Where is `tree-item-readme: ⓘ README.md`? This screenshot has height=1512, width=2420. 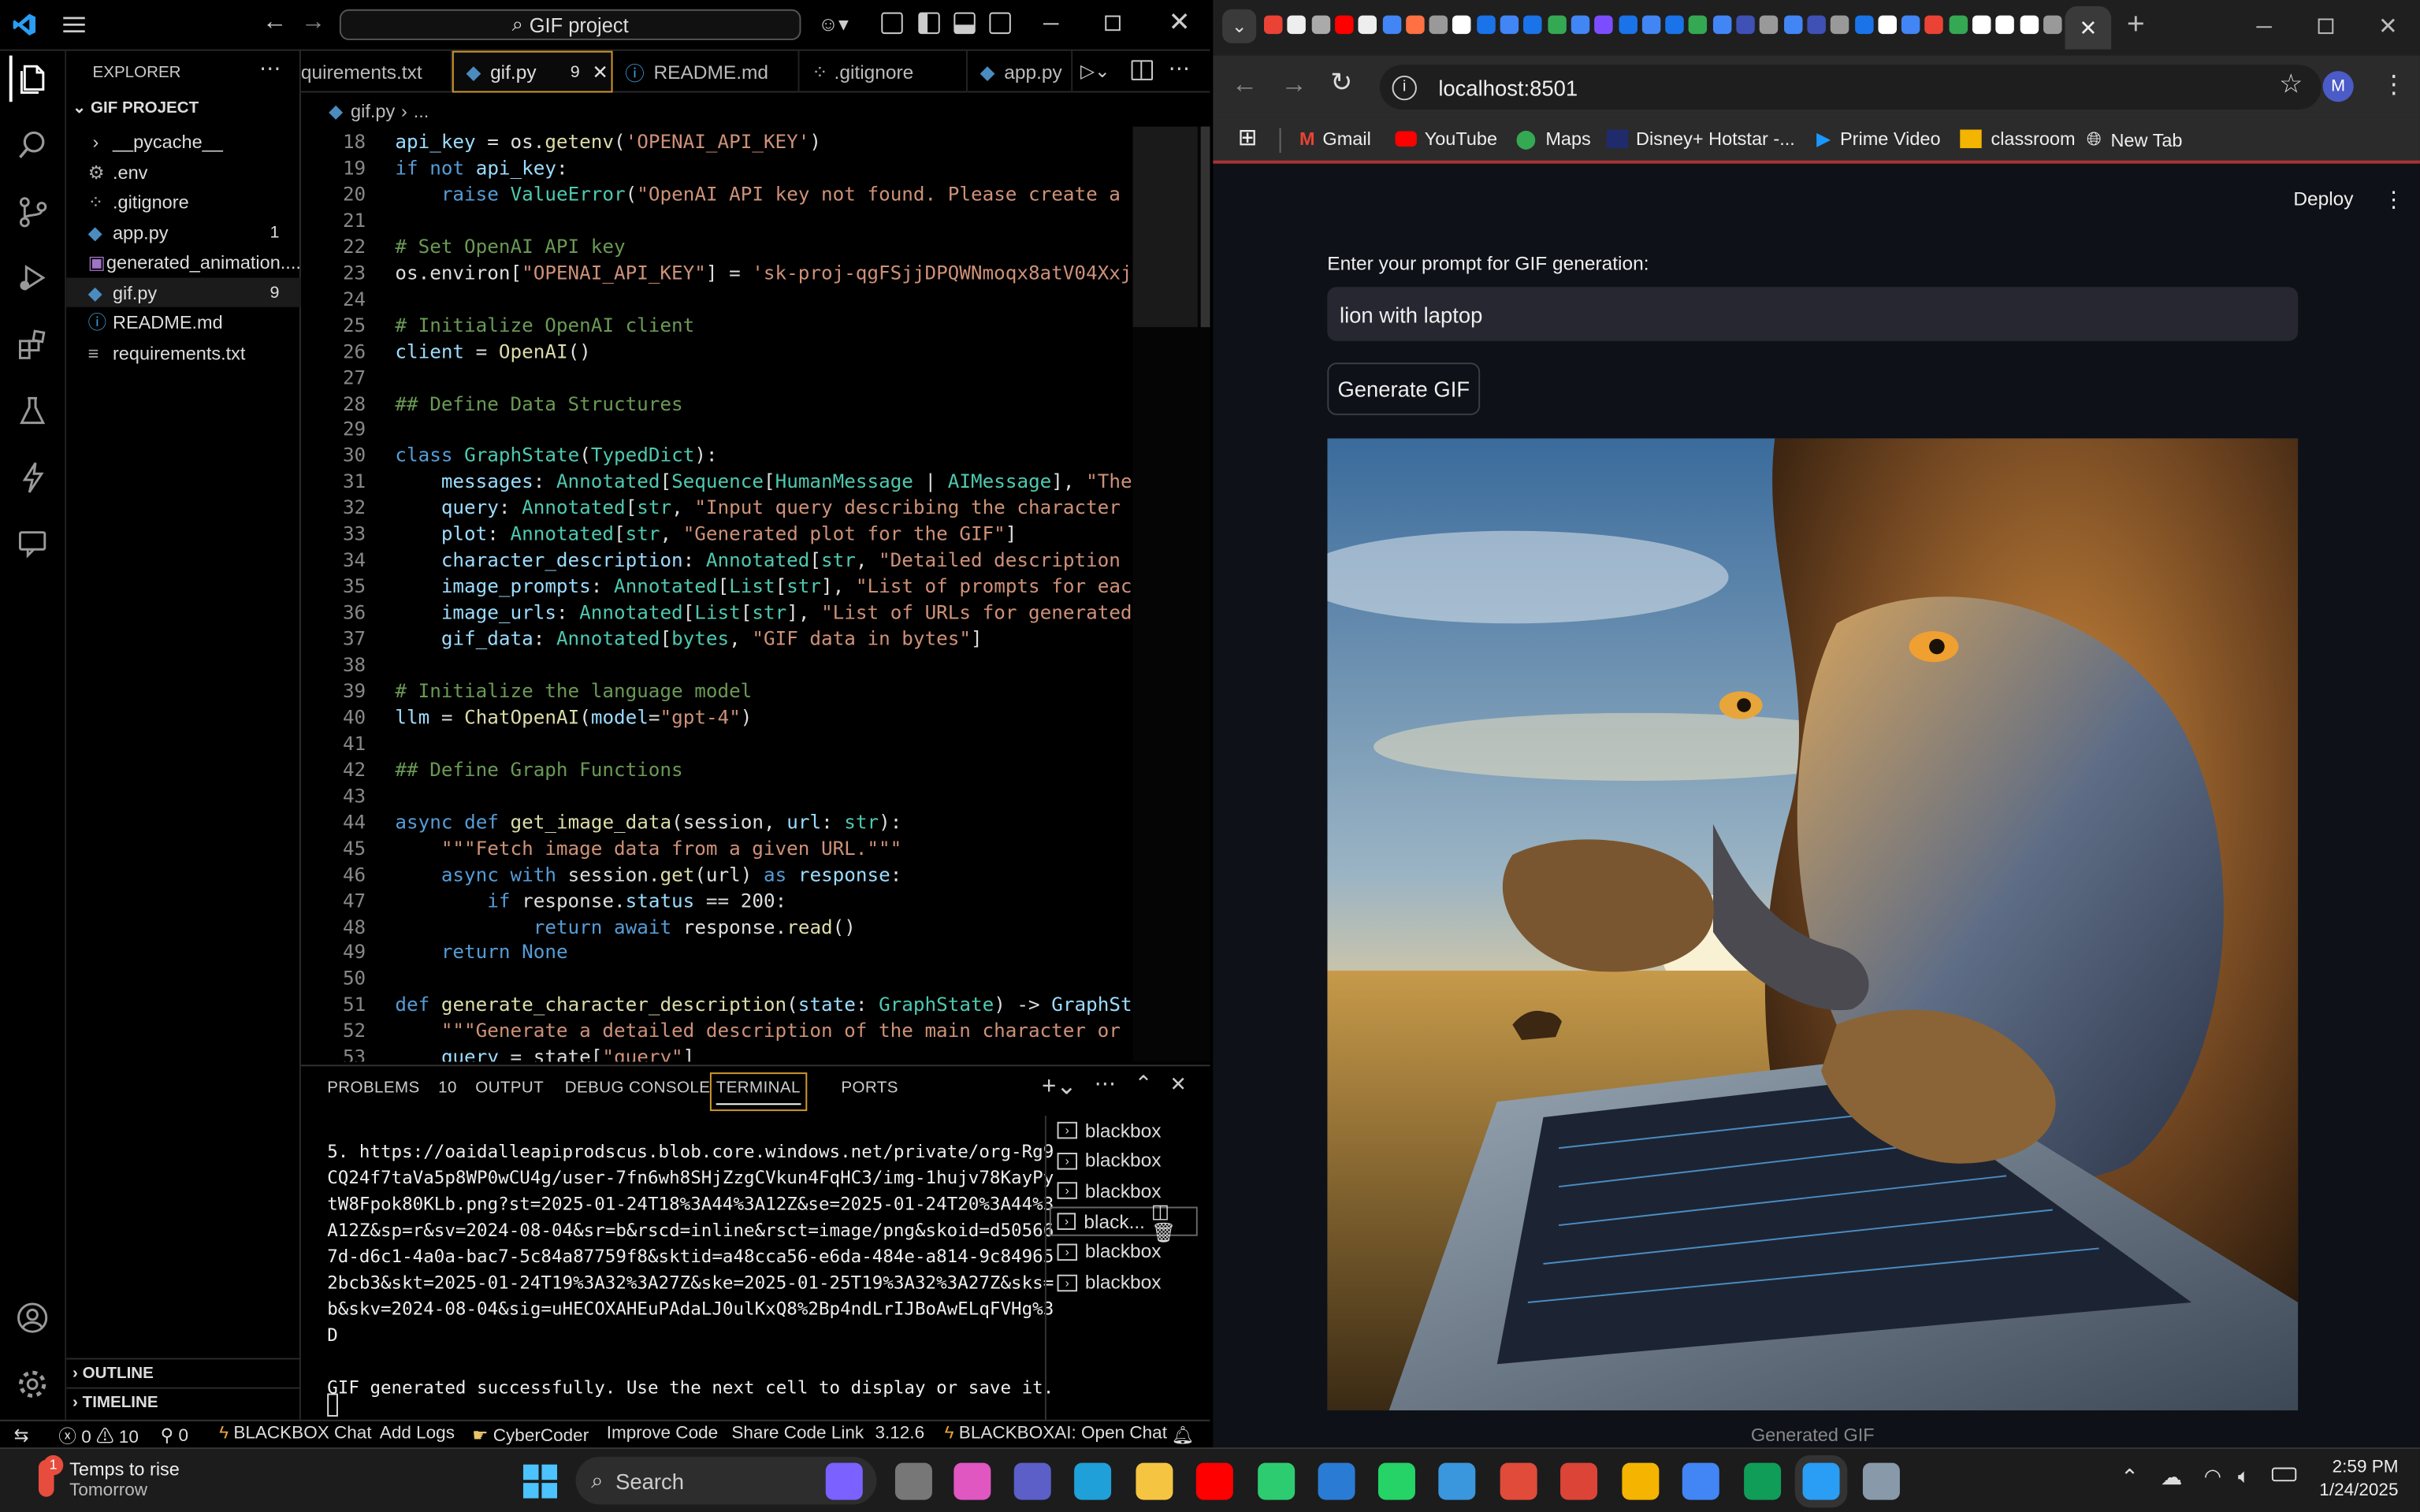 tree-item-readme: ⓘ README.md is located at coordinates (184, 321).